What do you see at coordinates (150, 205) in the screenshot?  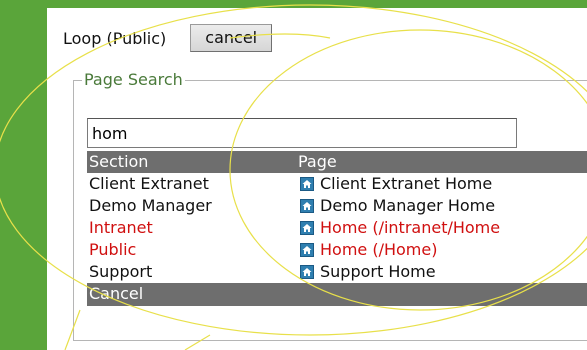 I see `result-section: Demo Manager` at bounding box center [150, 205].